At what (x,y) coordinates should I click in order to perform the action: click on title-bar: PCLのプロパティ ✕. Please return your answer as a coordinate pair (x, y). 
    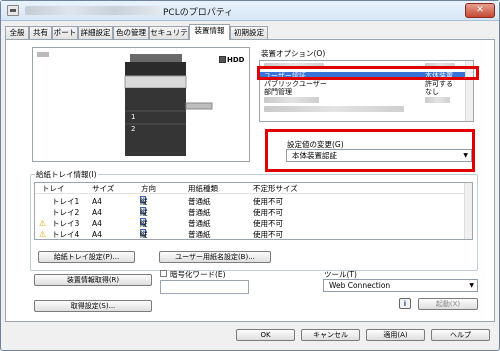
    Looking at the image, I should click on (250, 11).